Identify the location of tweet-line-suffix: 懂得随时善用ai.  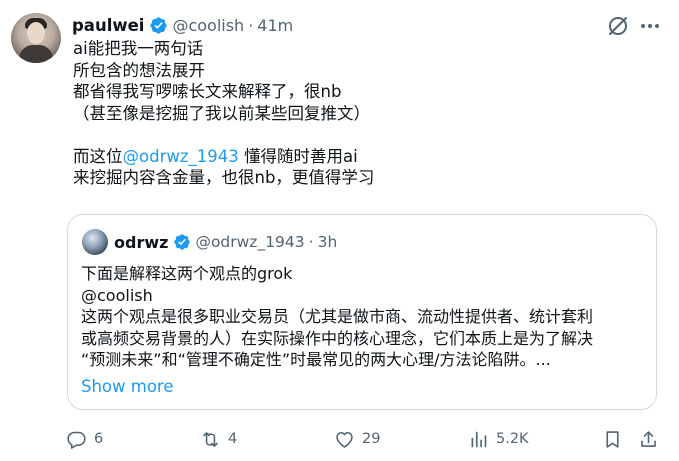
(298, 156).